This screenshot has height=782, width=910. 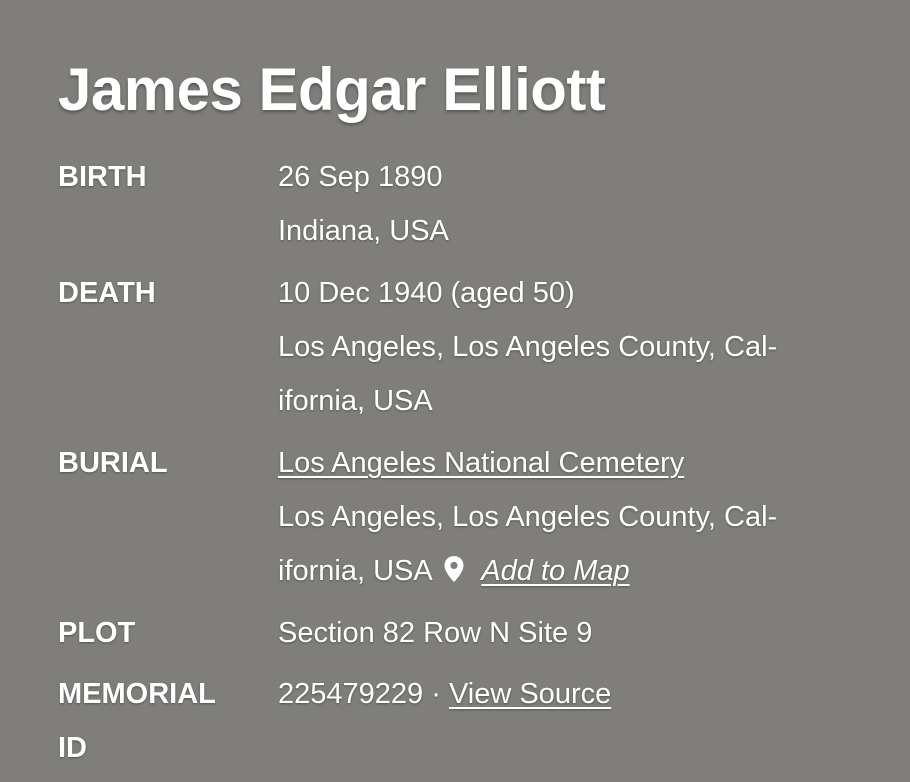 I want to click on death-place-line1: Los Angeles, Los Angeles County, Cal-, so click(x=528, y=347).